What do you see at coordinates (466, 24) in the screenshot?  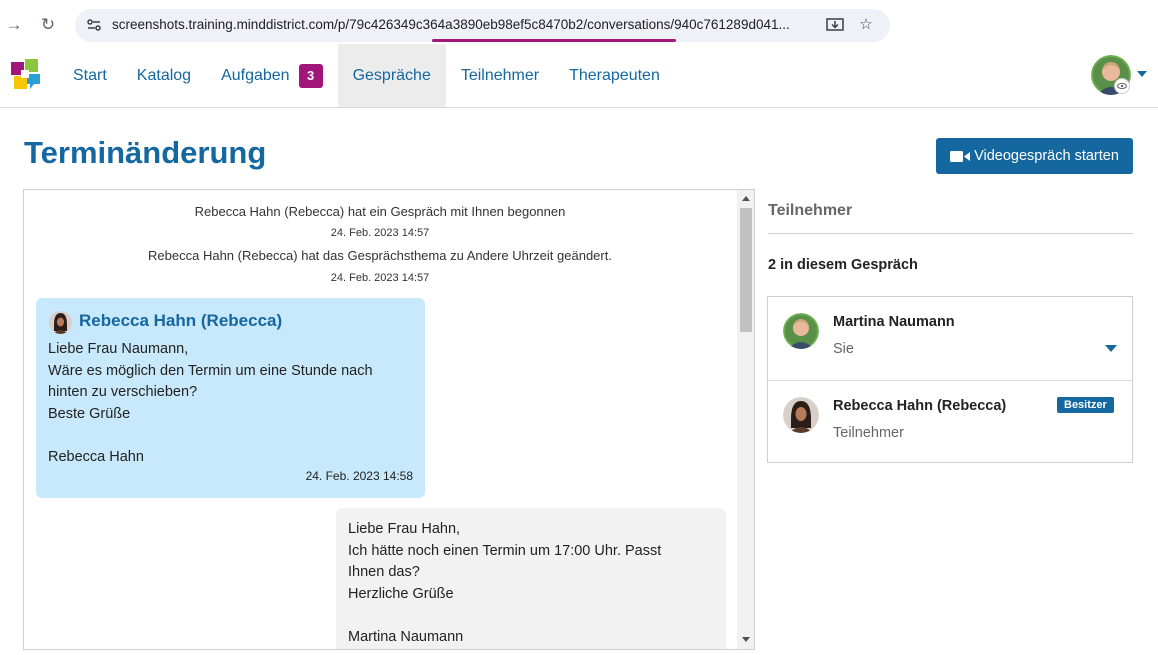 I see `url-id: 79c426349c364a3890eb98ef5c8470b2` at bounding box center [466, 24].